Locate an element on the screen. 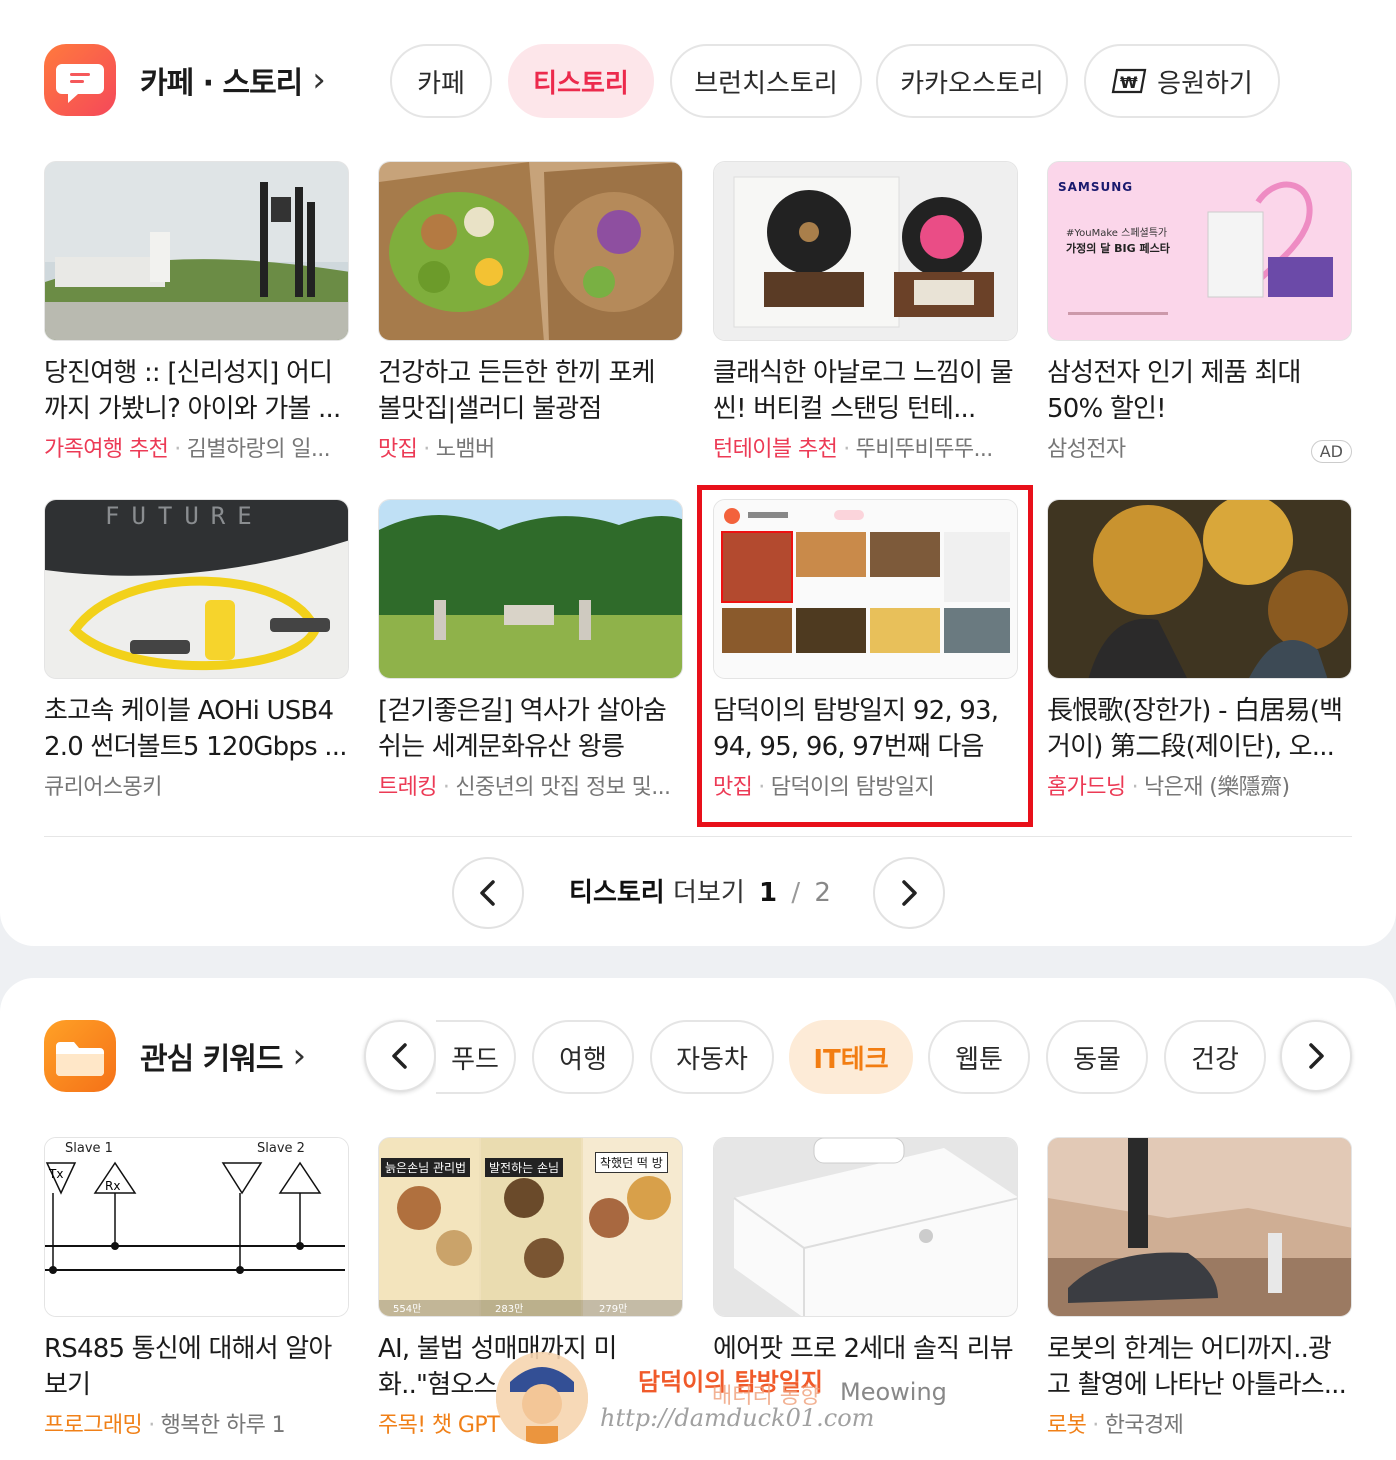 This screenshot has height=1460, width=1396. chip-support: ₩ 응원하기 is located at coordinates (1182, 81).